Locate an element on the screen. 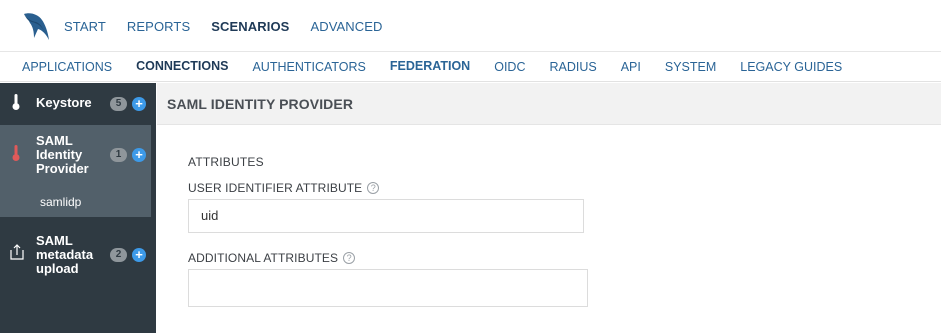 This screenshot has height=333, width=941. sub-nav-system: SYSTEM is located at coordinates (690, 67).